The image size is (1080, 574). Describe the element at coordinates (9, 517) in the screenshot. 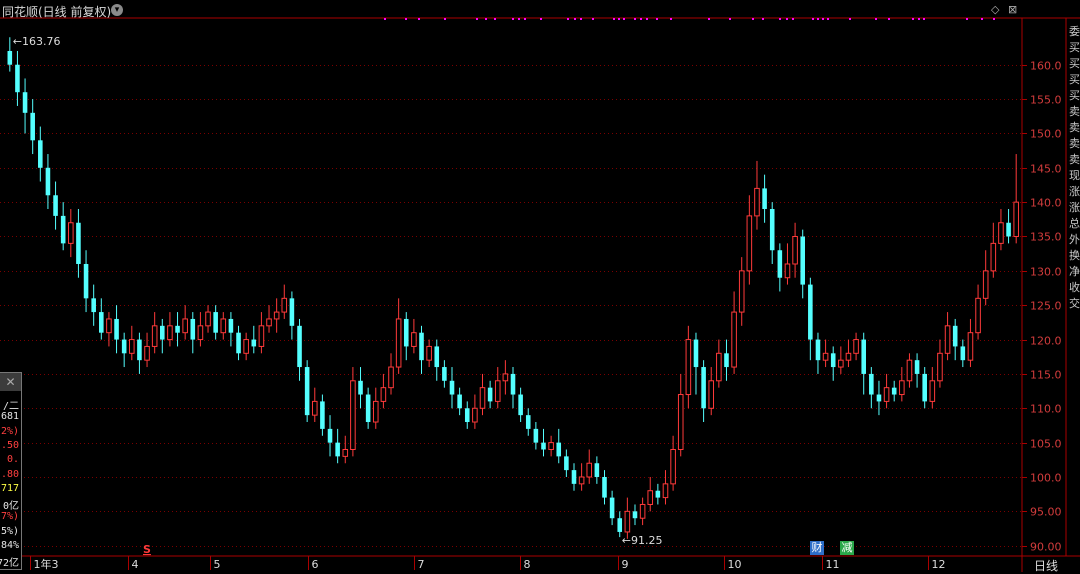

I see `side-panel-row: 7%)` at that location.